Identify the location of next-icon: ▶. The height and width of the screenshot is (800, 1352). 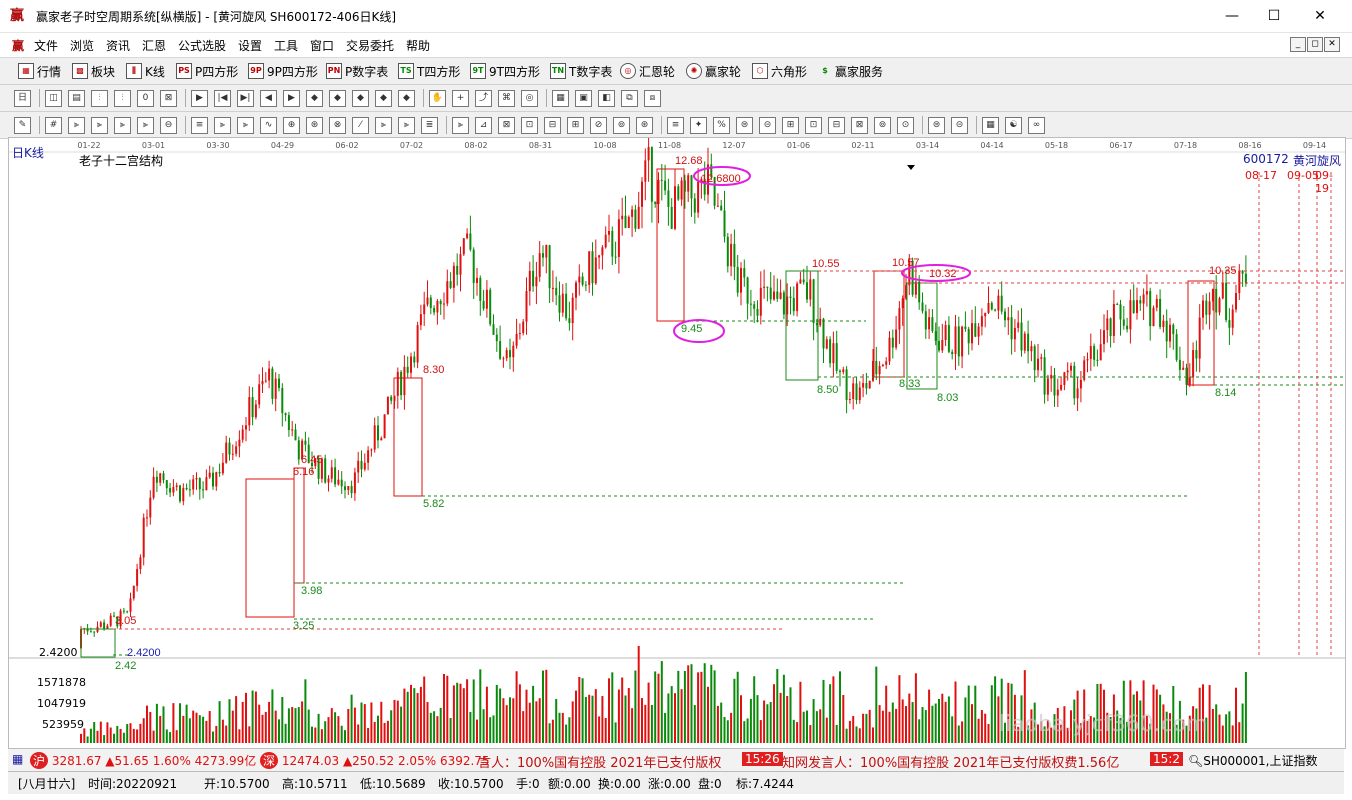
(291, 98).